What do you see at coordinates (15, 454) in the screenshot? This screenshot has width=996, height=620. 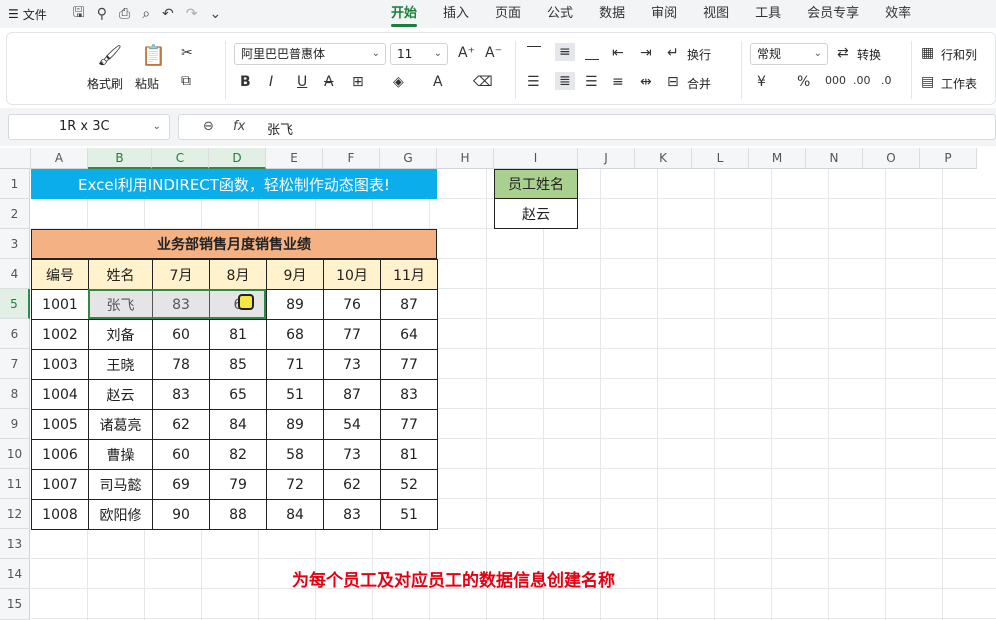 I see `row-header-10: 10` at bounding box center [15, 454].